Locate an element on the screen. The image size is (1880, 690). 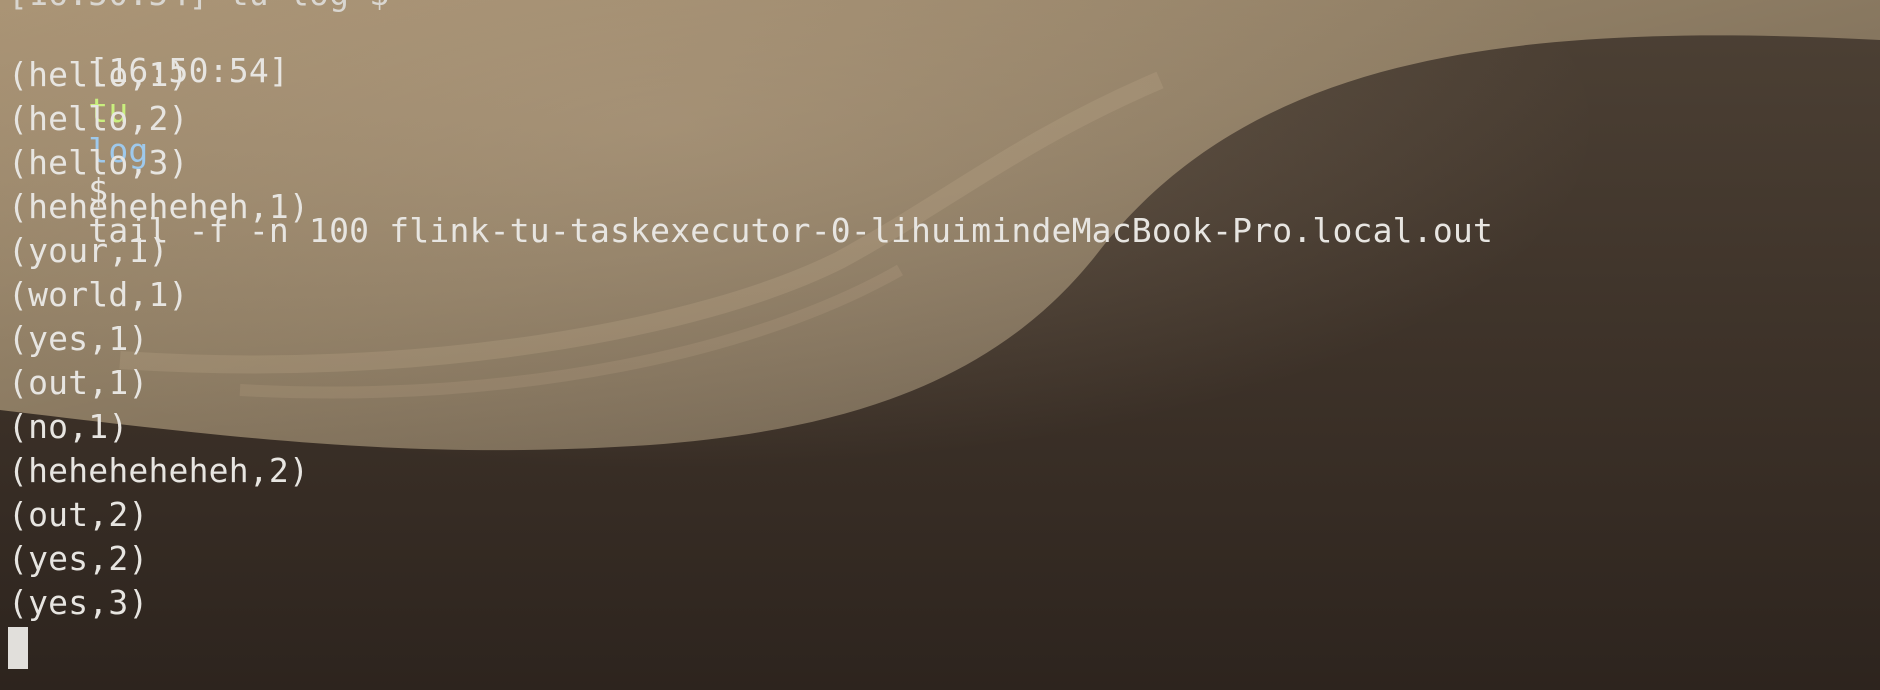
output-line-12: (yes,2) is located at coordinates (78, 558).